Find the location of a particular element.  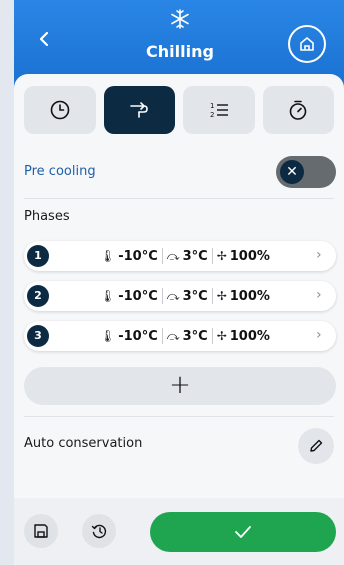

mode-tabs: 1 2 is located at coordinates (179, 110).